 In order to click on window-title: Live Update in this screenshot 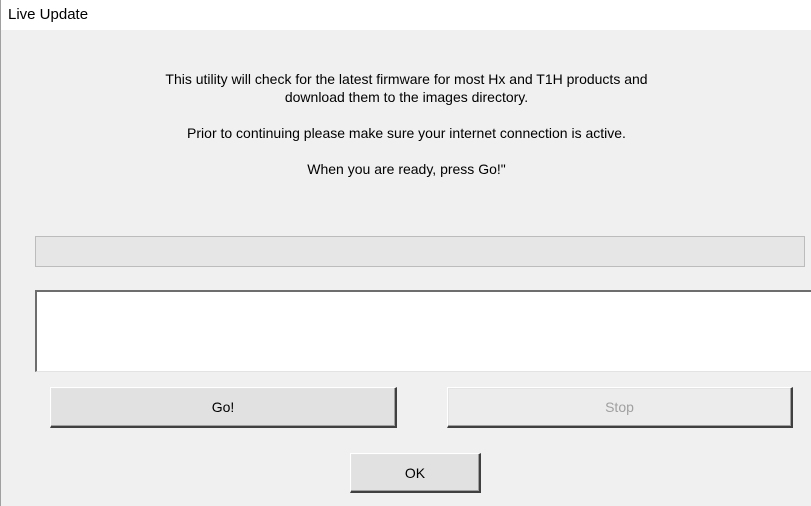, I will do `click(48, 14)`.